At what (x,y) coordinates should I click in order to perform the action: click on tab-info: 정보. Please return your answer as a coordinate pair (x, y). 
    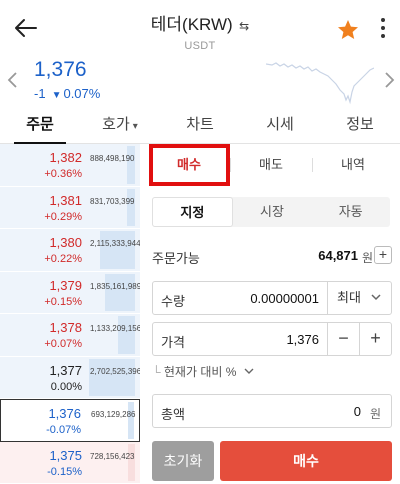
    Looking at the image, I should click on (360, 125).